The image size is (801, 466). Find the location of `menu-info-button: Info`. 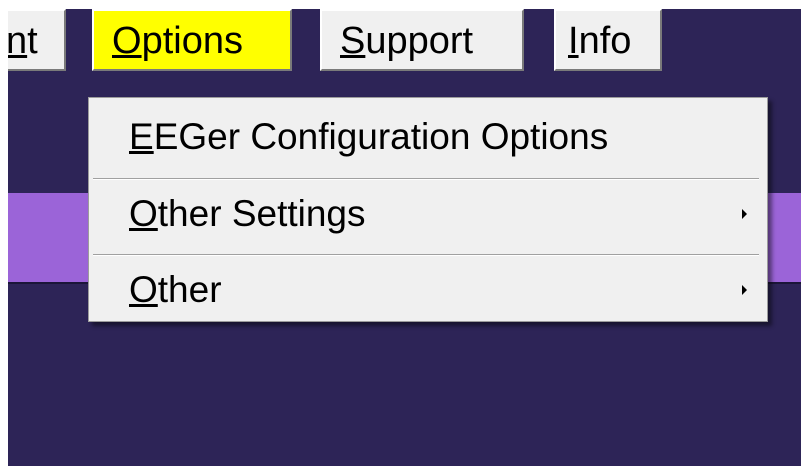

menu-info-button: Info is located at coordinates (608, 40).